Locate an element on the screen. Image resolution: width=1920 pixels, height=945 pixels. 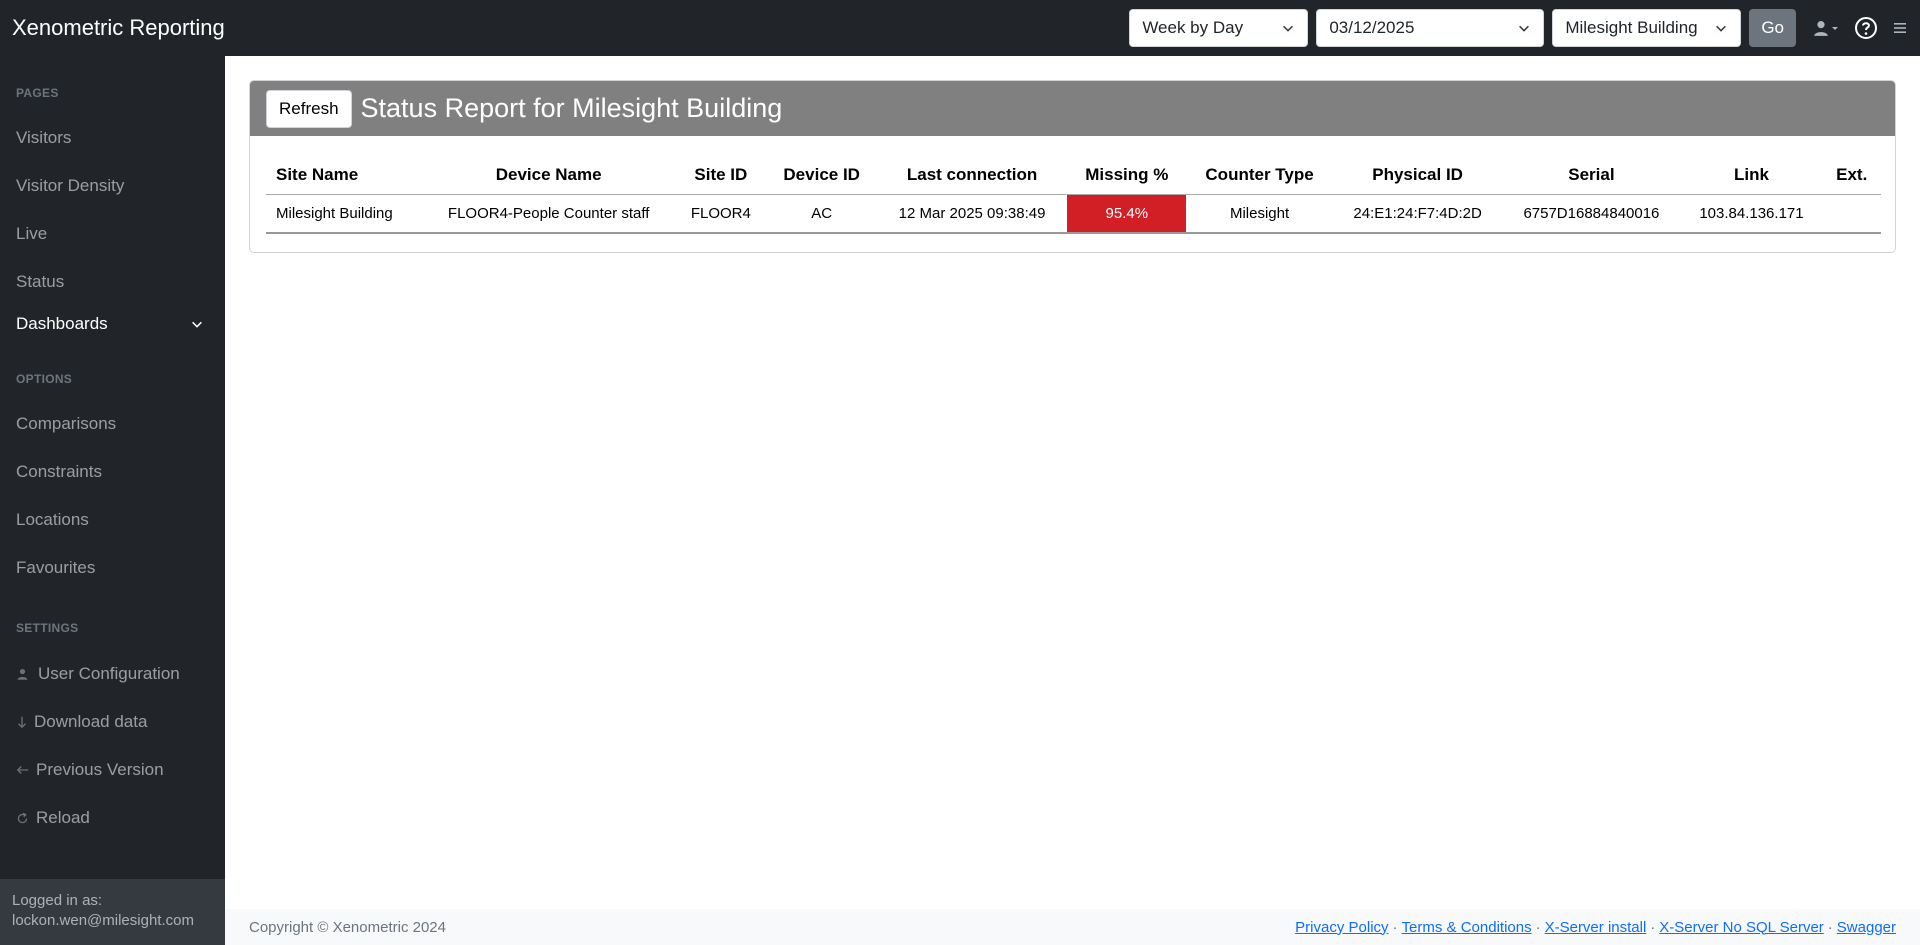
sidebar-item-visitors: Visitors is located at coordinates (43, 138).